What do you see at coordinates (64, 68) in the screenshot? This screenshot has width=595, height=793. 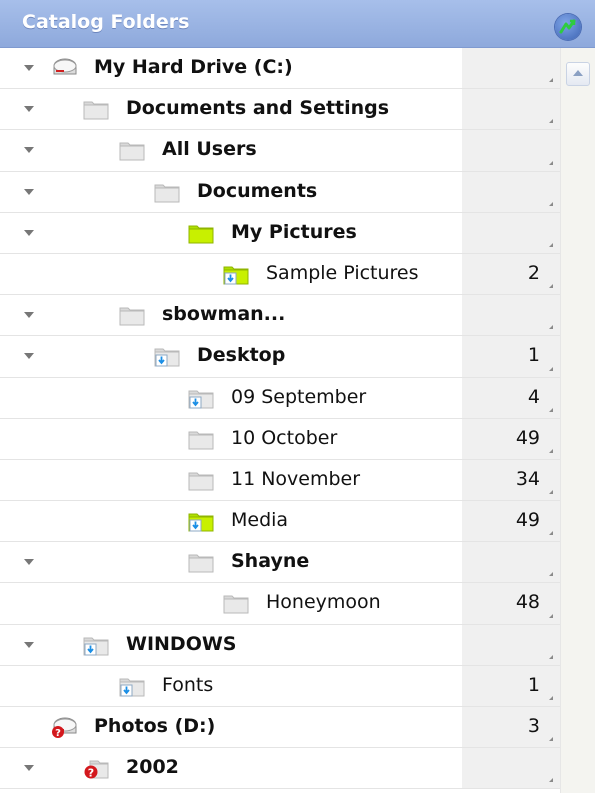 I see `hard-drive-icon` at bounding box center [64, 68].